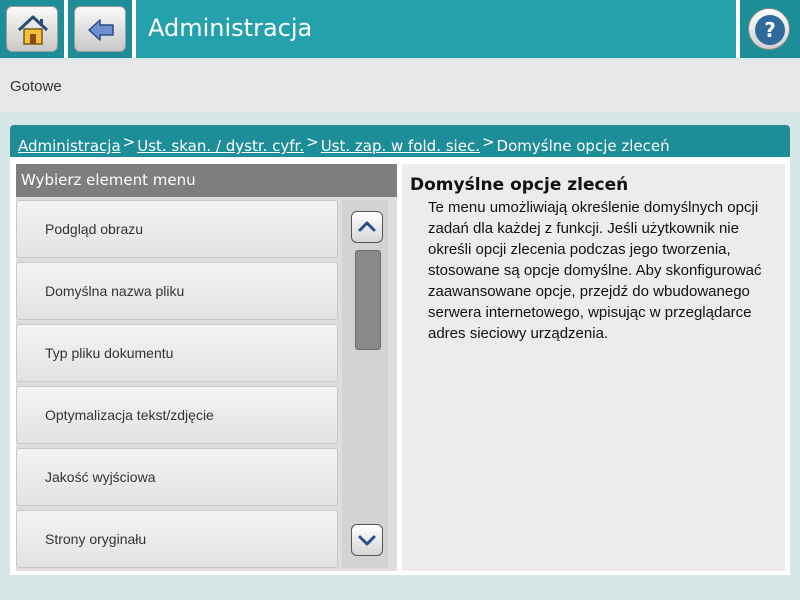  Describe the element at coordinates (115, 291) in the screenshot. I see `menu-item-label: Domyślna nazwa pliku` at that location.